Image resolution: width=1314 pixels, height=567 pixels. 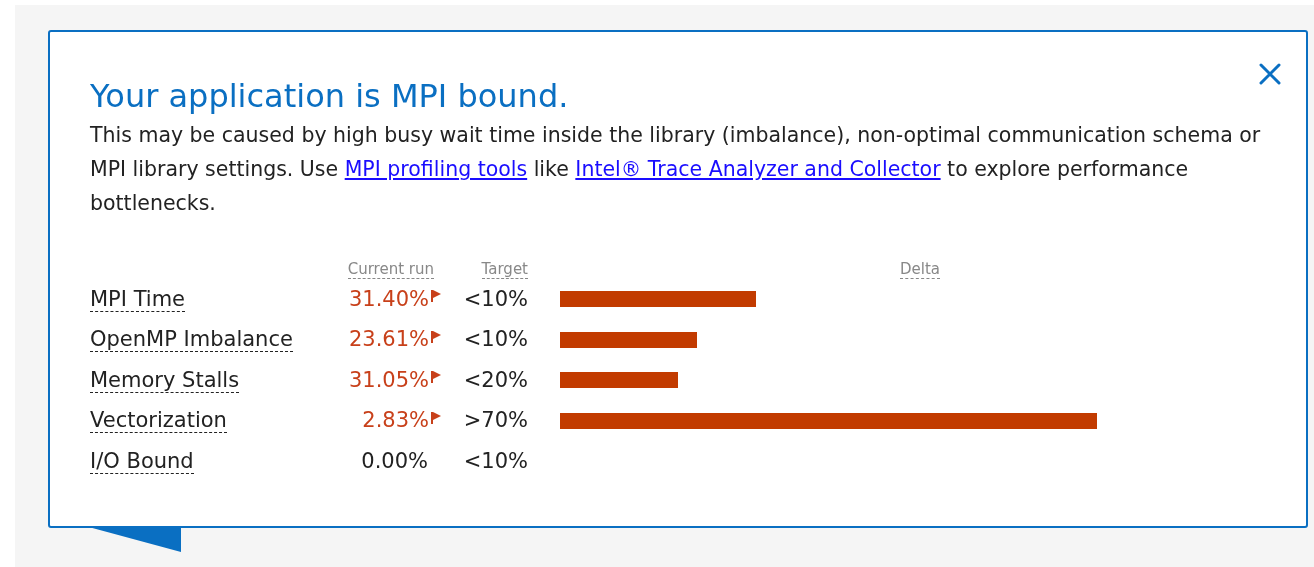 What do you see at coordinates (495, 380) in the screenshot?
I see `target-value: <20%` at bounding box center [495, 380].